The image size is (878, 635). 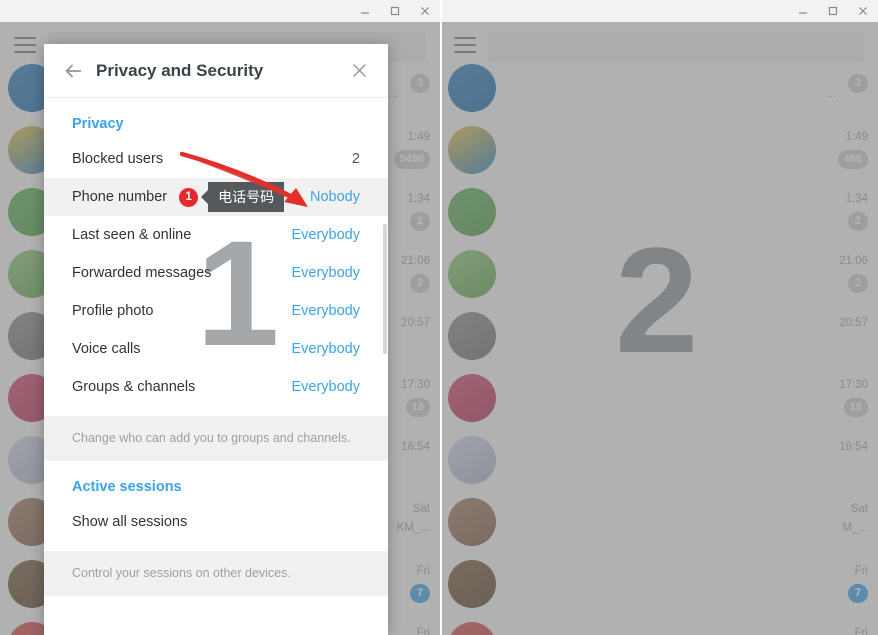 I want to click on privacy-row-label: Groups & channels, so click(x=134, y=387).